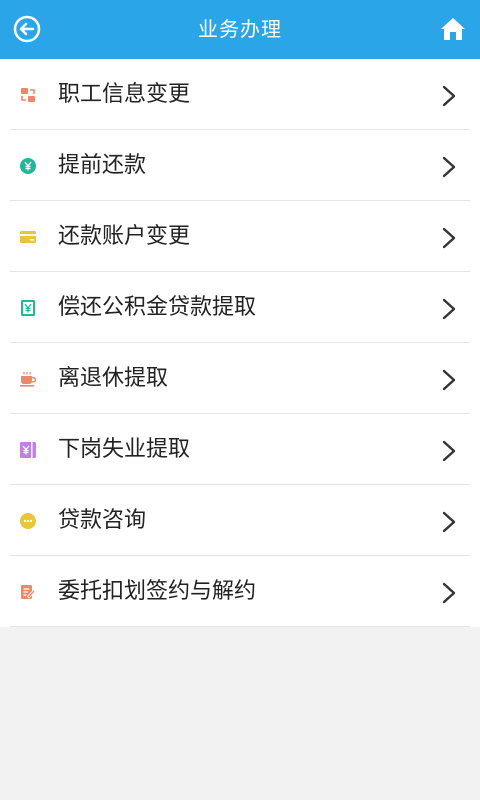 The width and height of the screenshot is (480, 800). What do you see at coordinates (124, 94) in the screenshot?
I see `menu-item-label: 职工信息变更` at bounding box center [124, 94].